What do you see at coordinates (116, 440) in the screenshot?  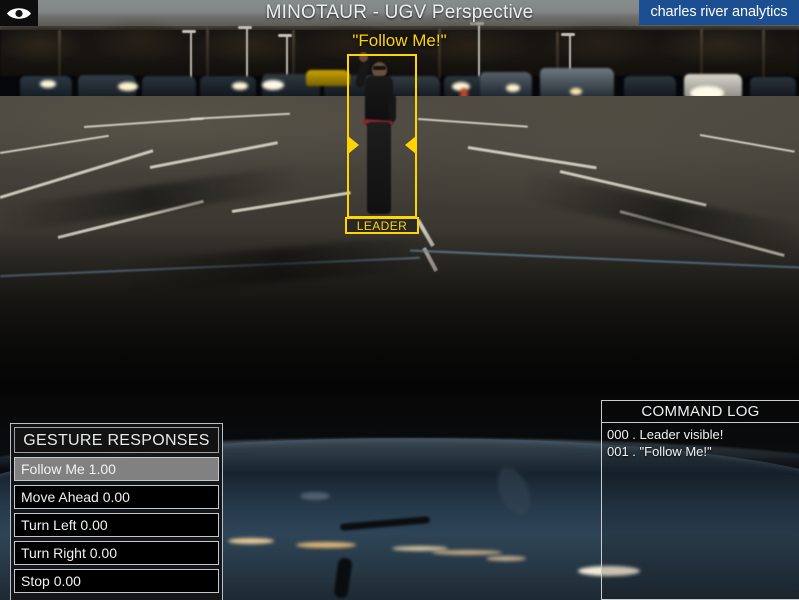 I see `gesture-panel-title: GESTURE RESPONSES` at bounding box center [116, 440].